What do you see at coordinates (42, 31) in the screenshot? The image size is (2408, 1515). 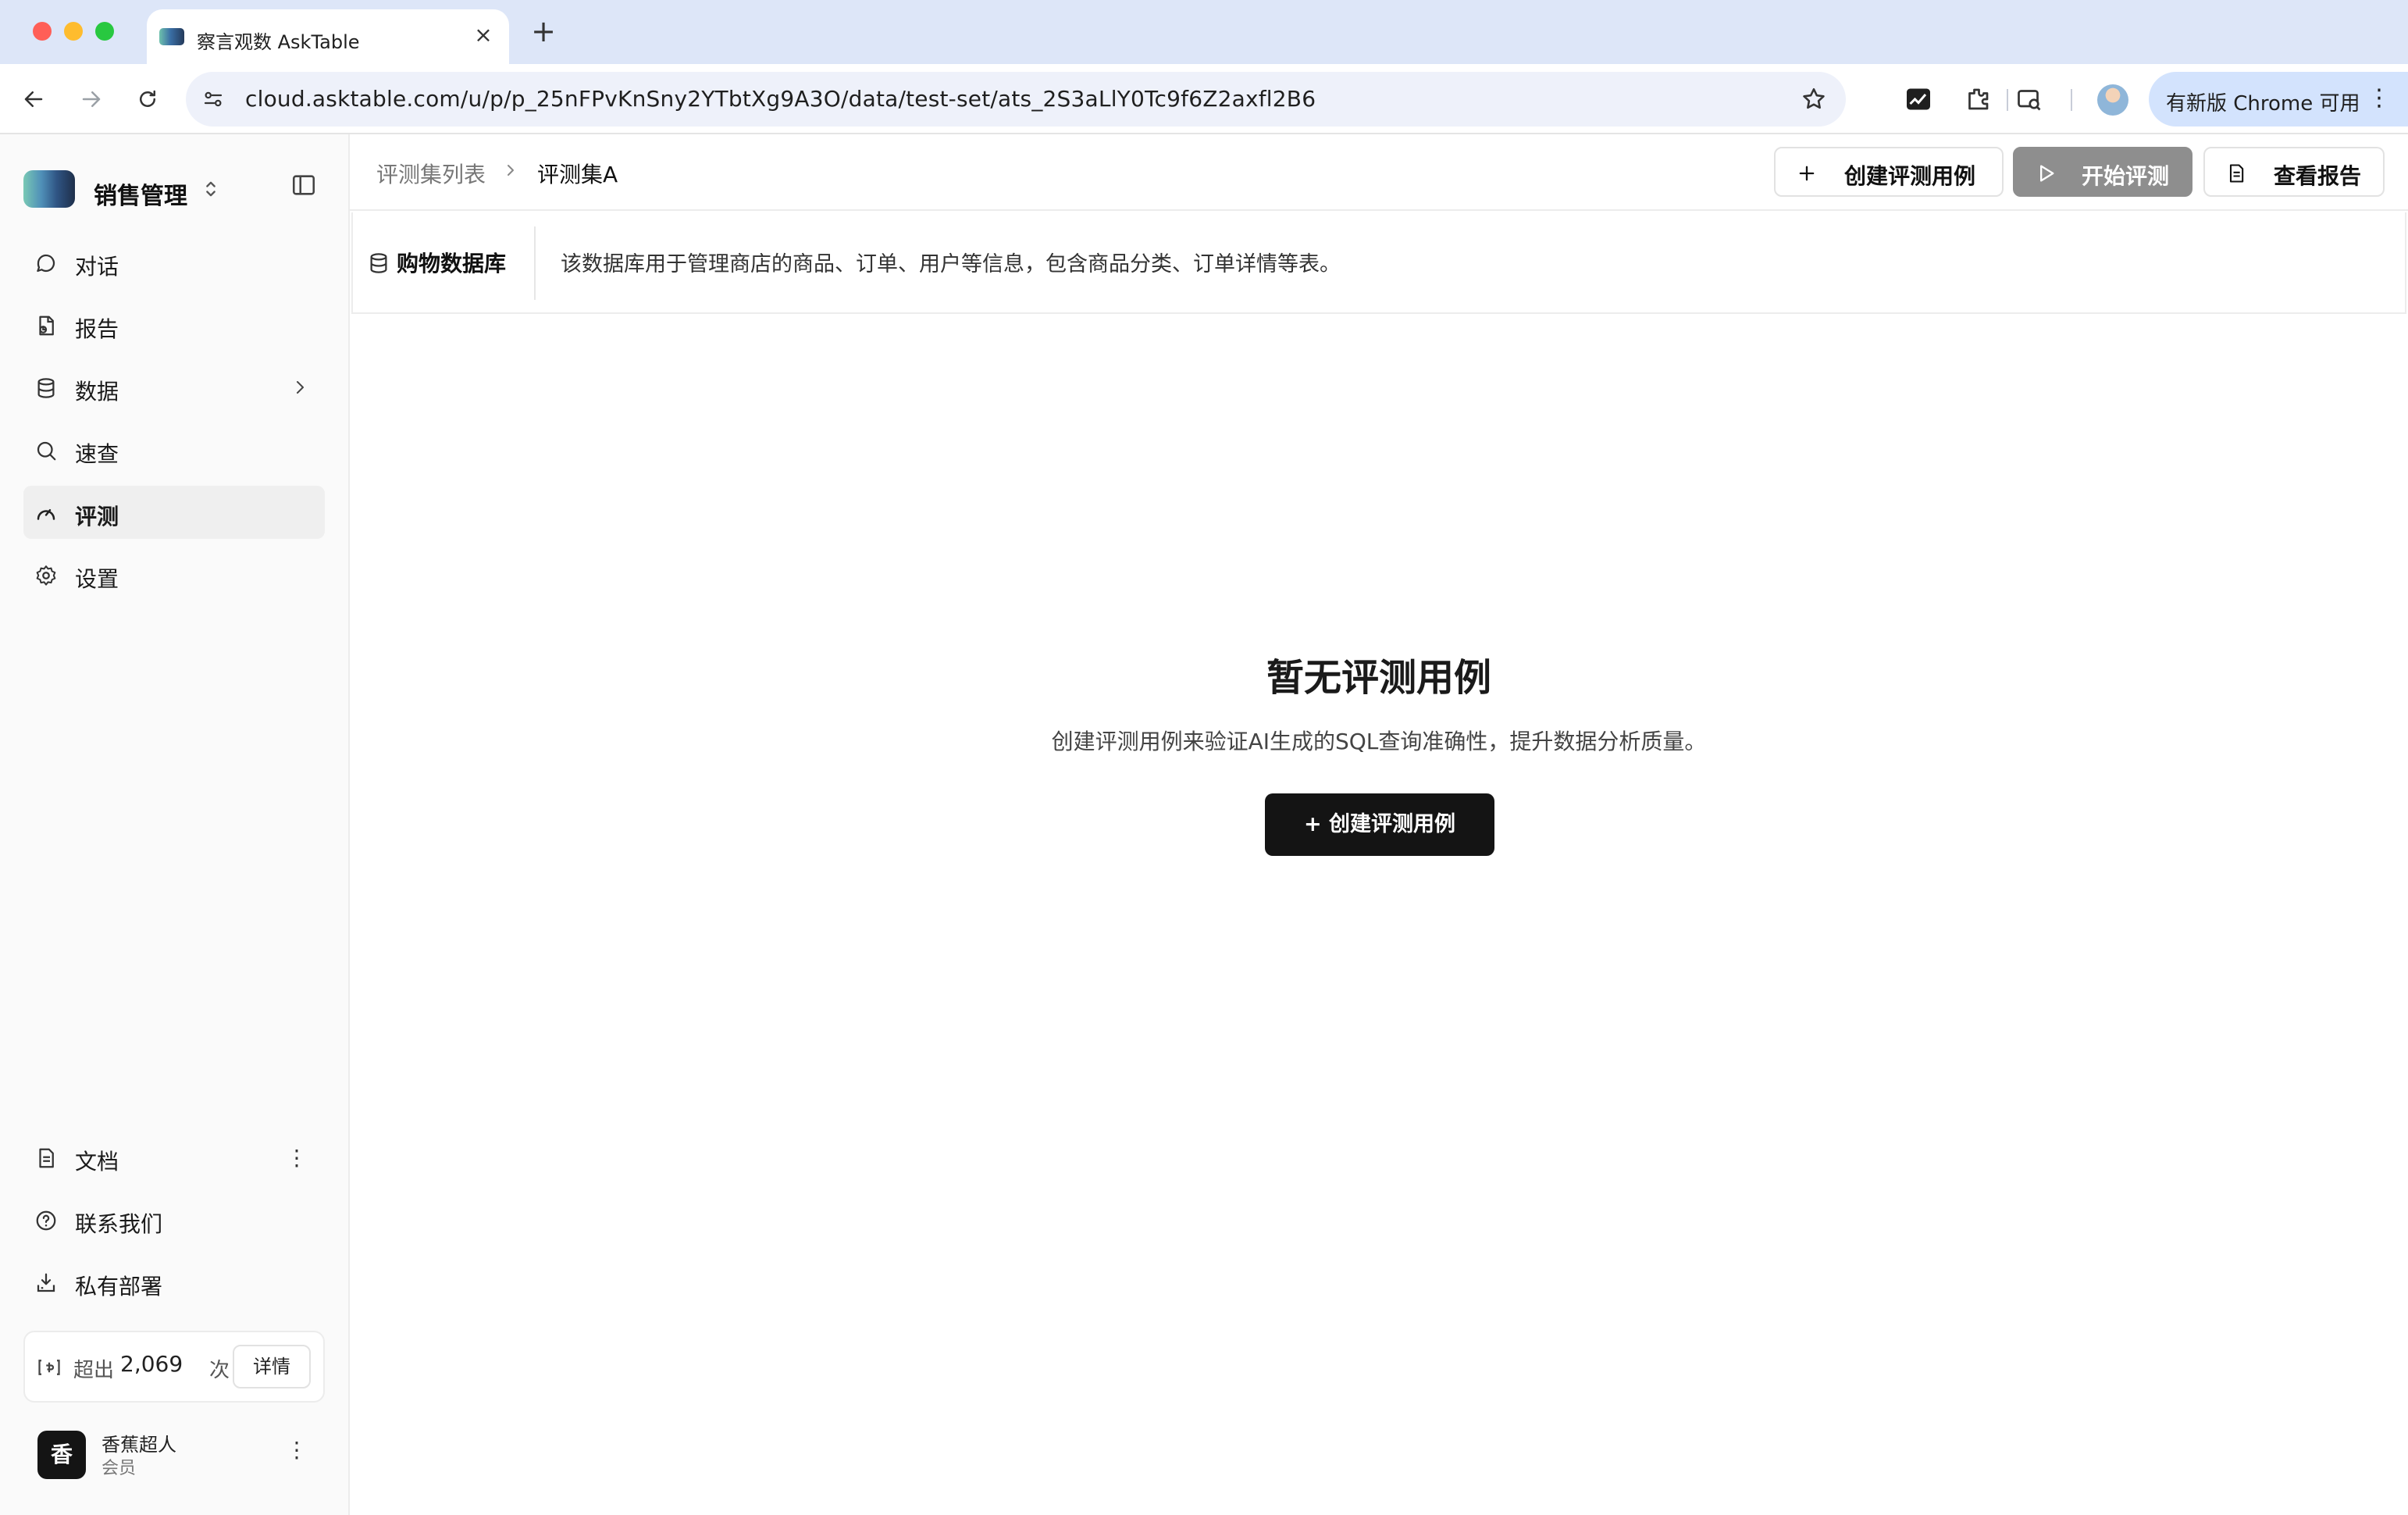 I see `window-close-button` at bounding box center [42, 31].